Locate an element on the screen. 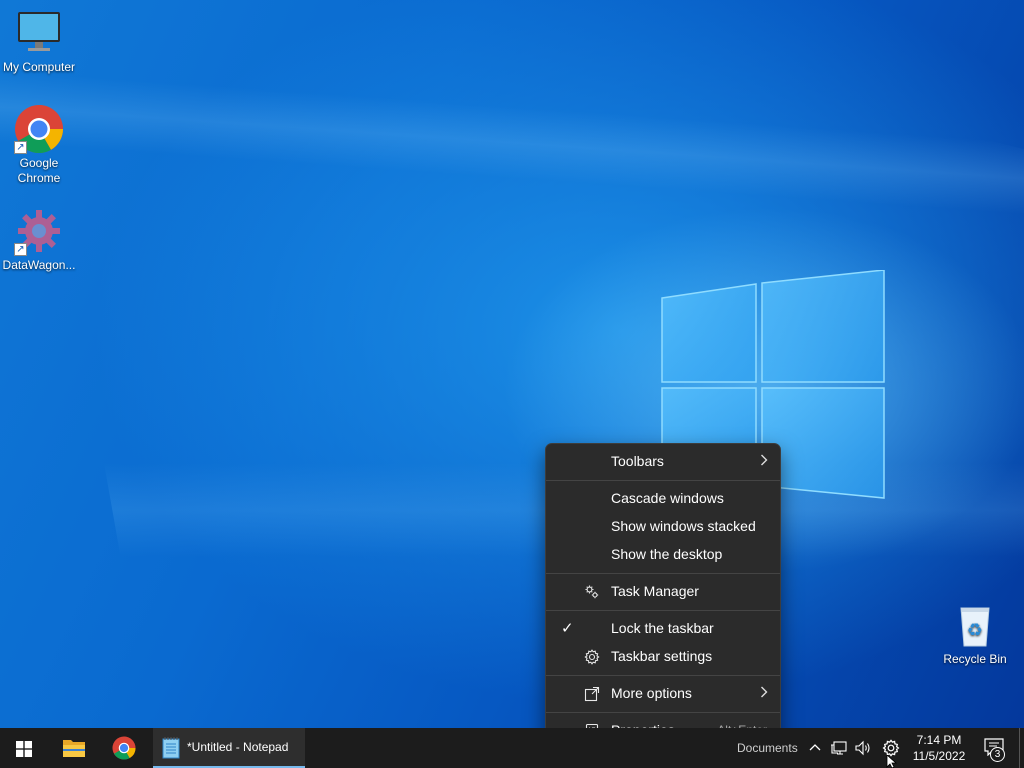 The height and width of the screenshot is (768, 1024). datawagon-gear-icon: ↗ is located at coordinates (39, 231).